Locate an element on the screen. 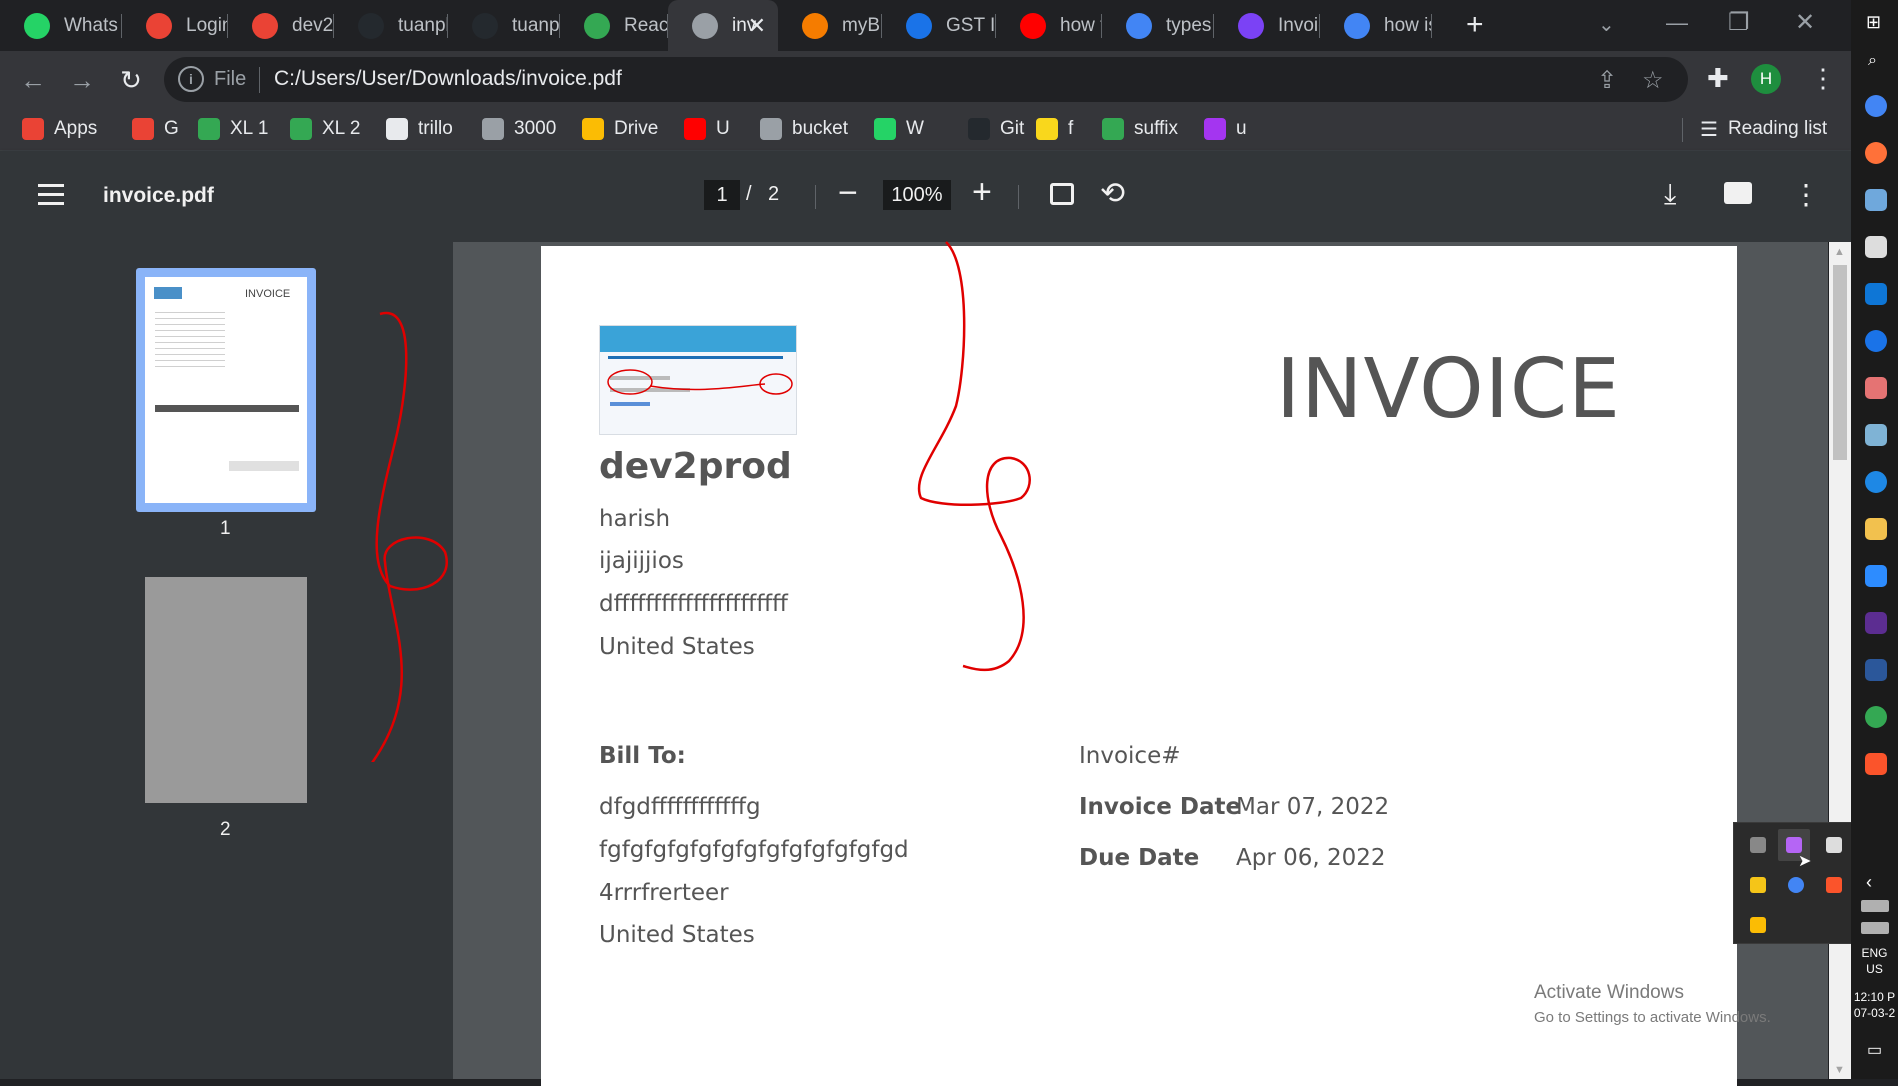 This screenshot has height=1086, width=1898. tray-chrome-icon is located at coordinates (1796, 885).